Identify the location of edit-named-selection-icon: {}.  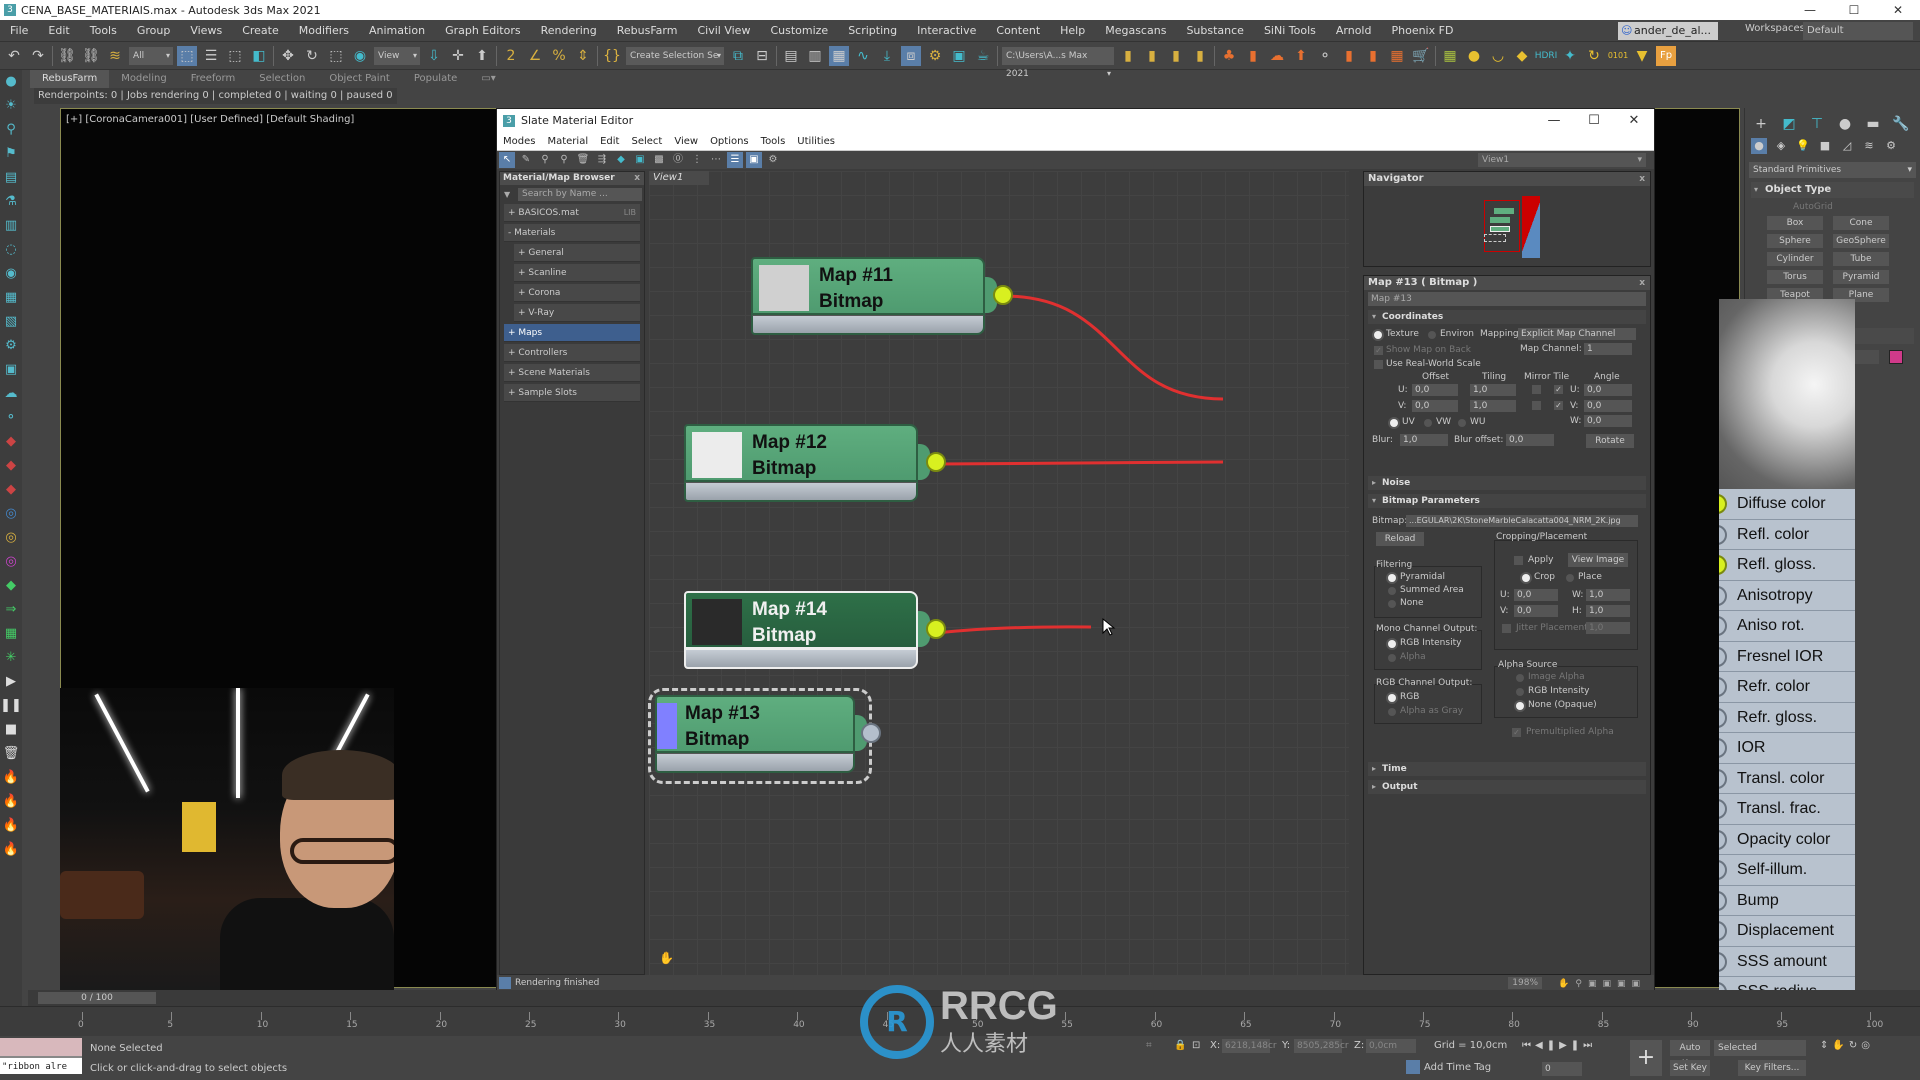
(612, 56).